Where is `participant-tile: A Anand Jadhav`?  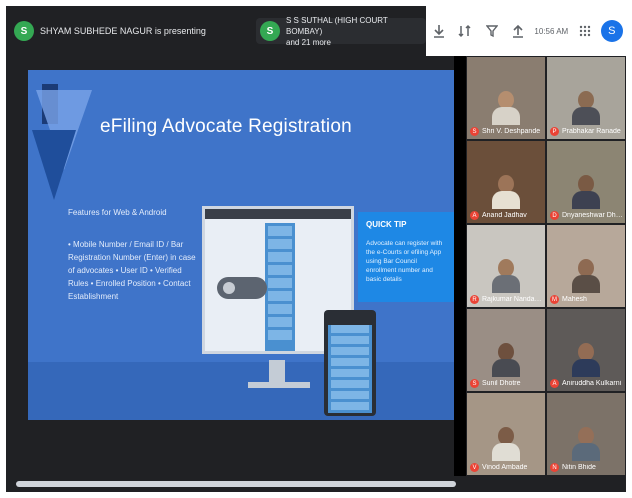 participant-tile: A Anand Jadhav is located at coordinates (506, 182).